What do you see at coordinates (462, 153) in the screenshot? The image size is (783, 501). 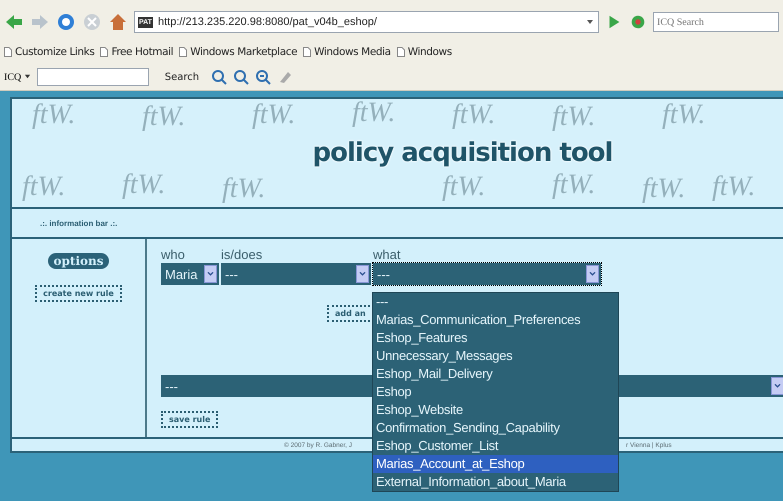 I see `banner-title: policy acquisition tool` at bounding box center [462, 153].